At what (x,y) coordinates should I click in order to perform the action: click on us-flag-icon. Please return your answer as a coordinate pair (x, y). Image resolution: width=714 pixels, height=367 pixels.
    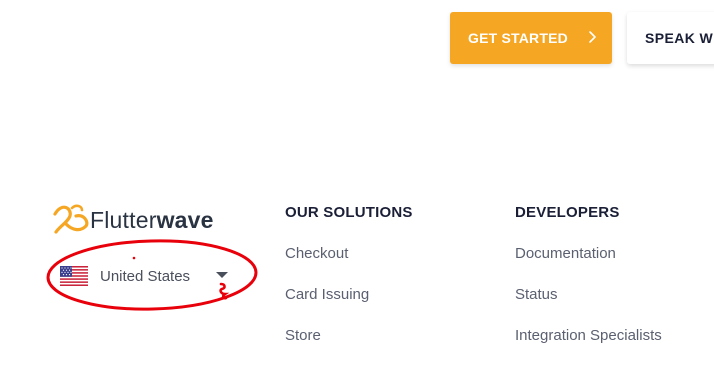
    Looking at the image, I should click on (74, 276).